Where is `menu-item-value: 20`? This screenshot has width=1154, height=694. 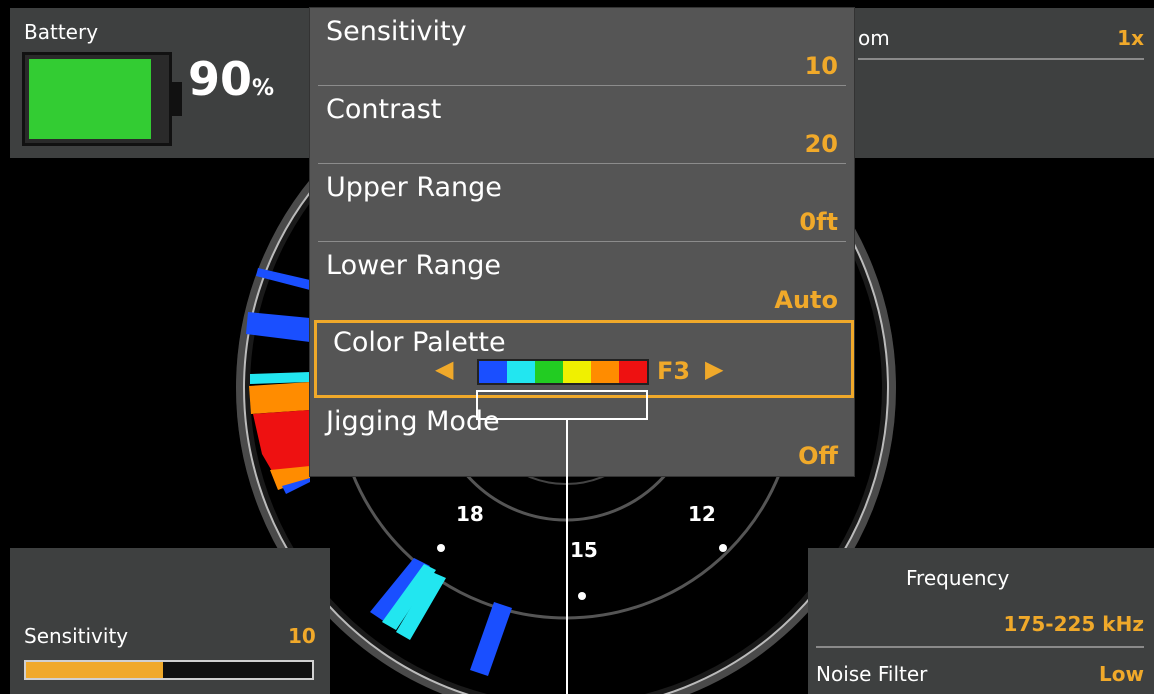 menu-item-value: 20 is located at coordinates (821, 144).